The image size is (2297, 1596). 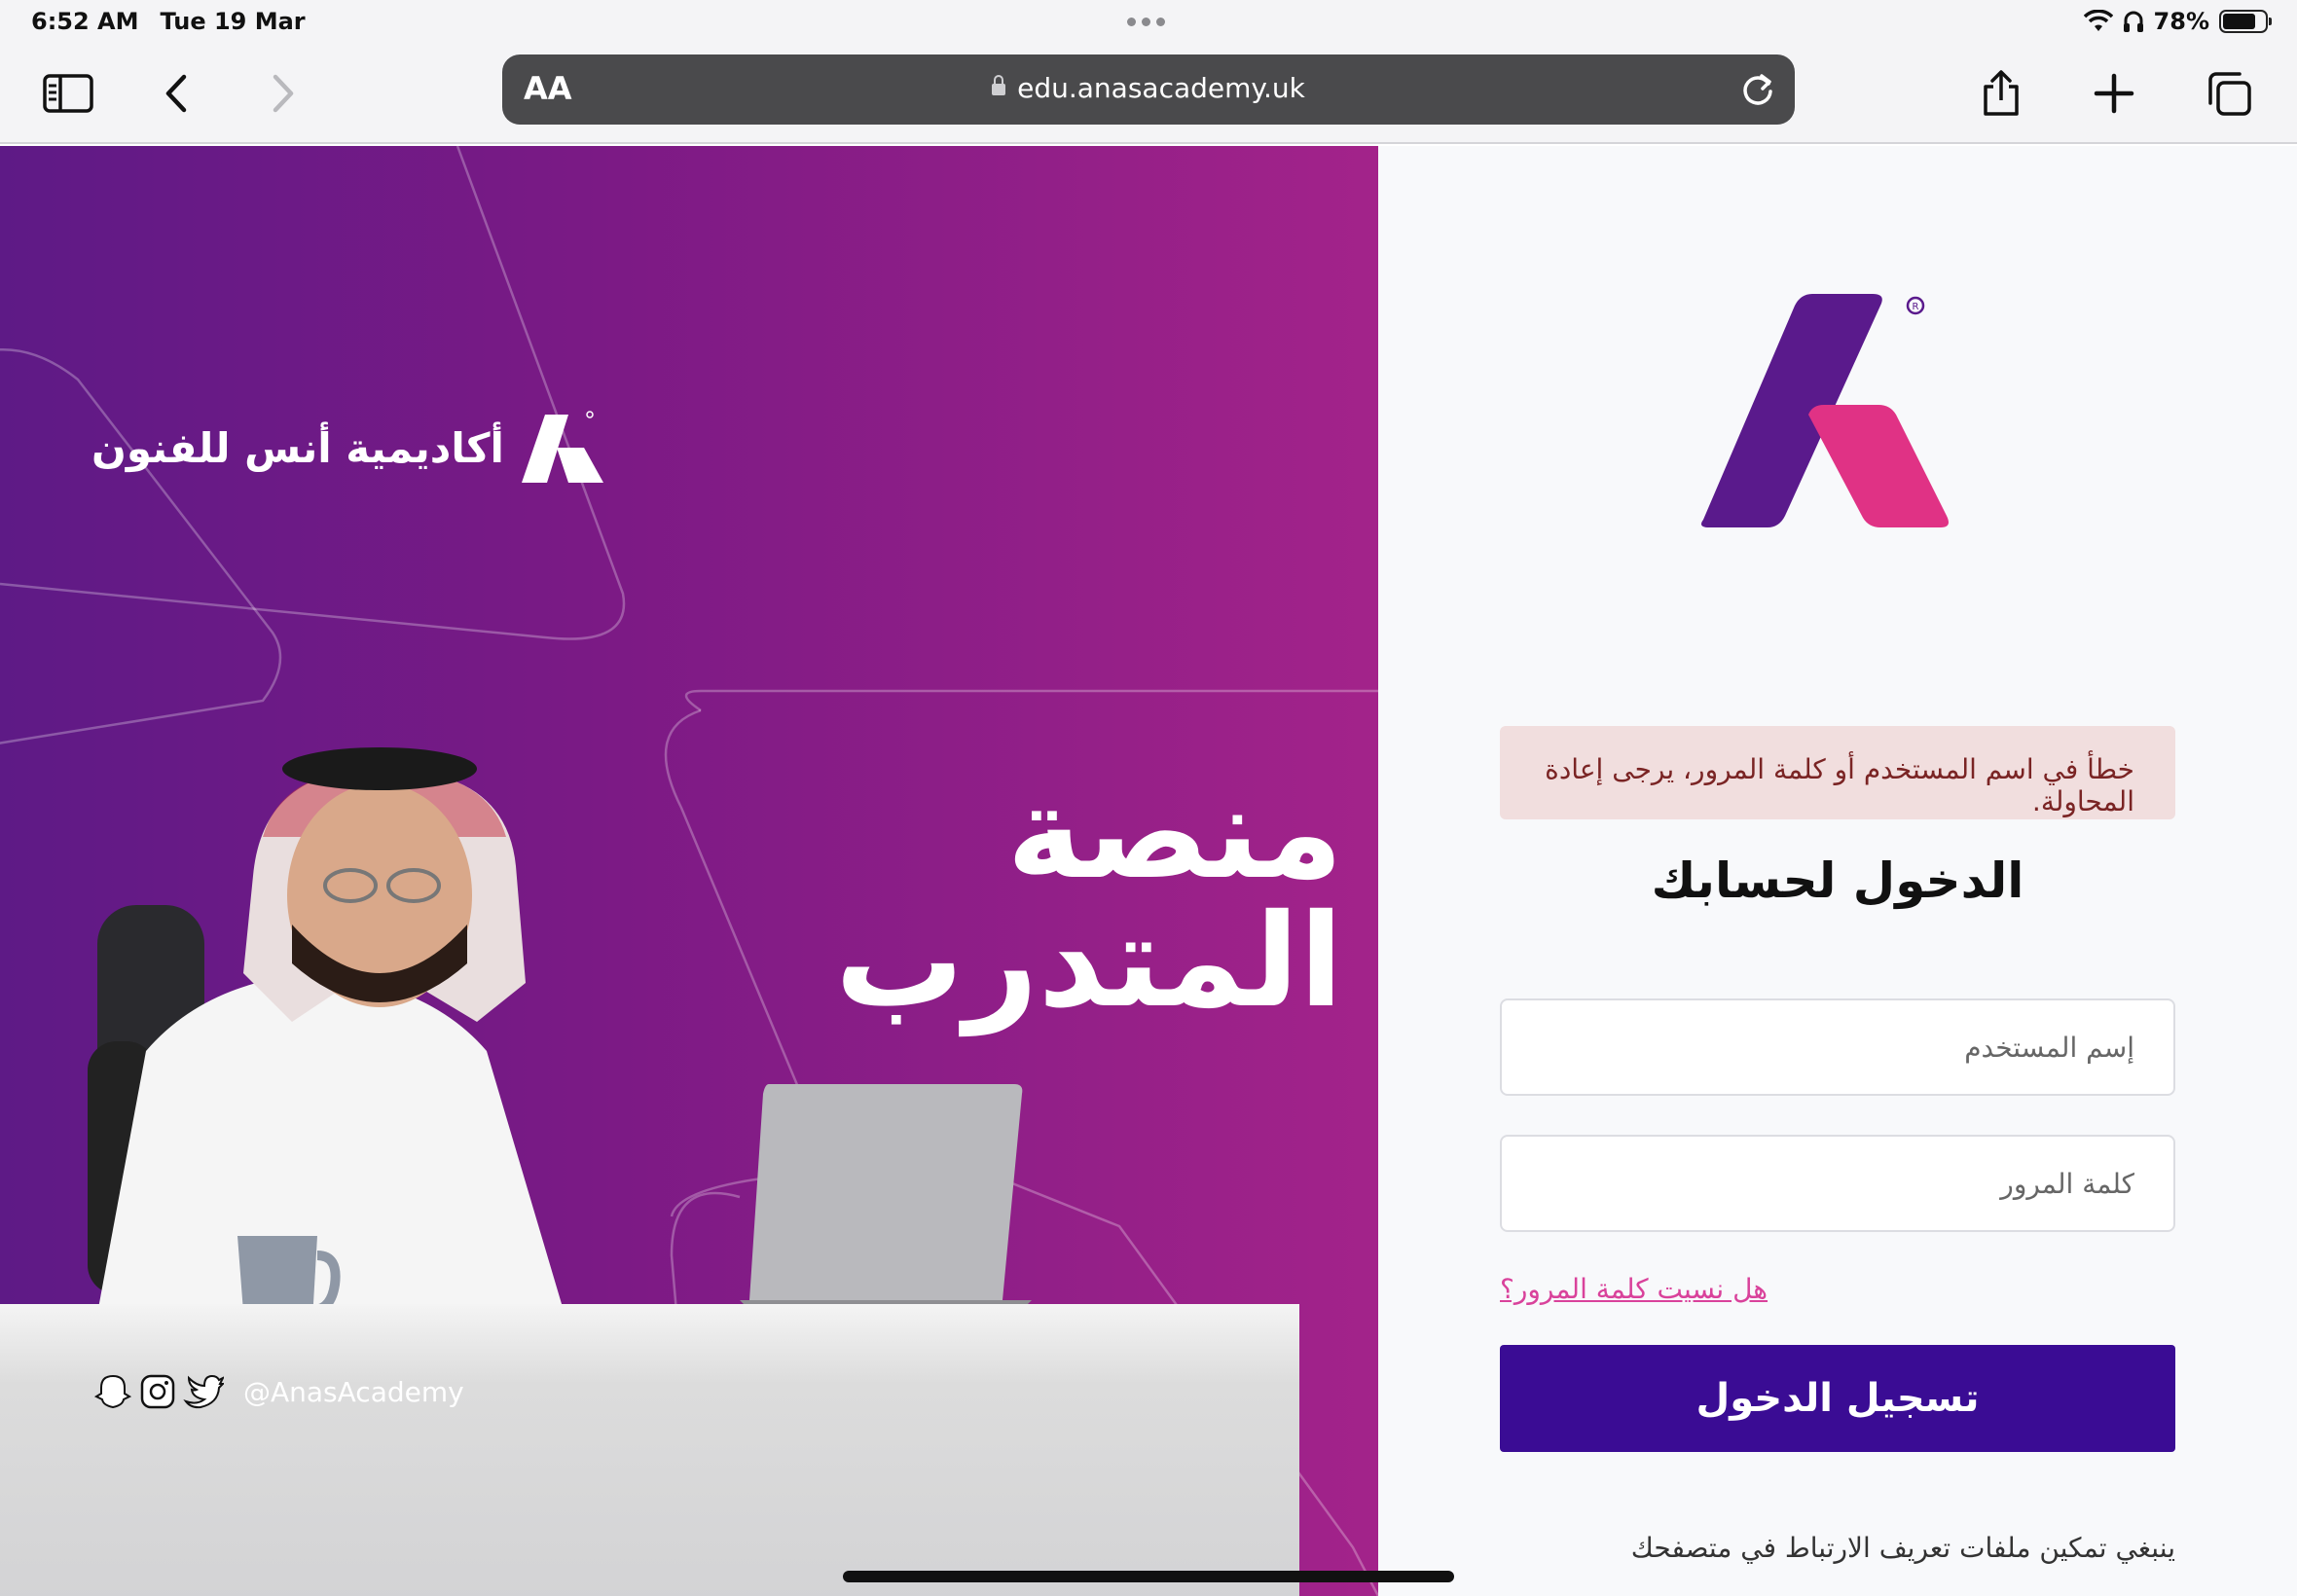 I want to click on login-title: الدخول لحسابك, so click(x=1837, y=881).